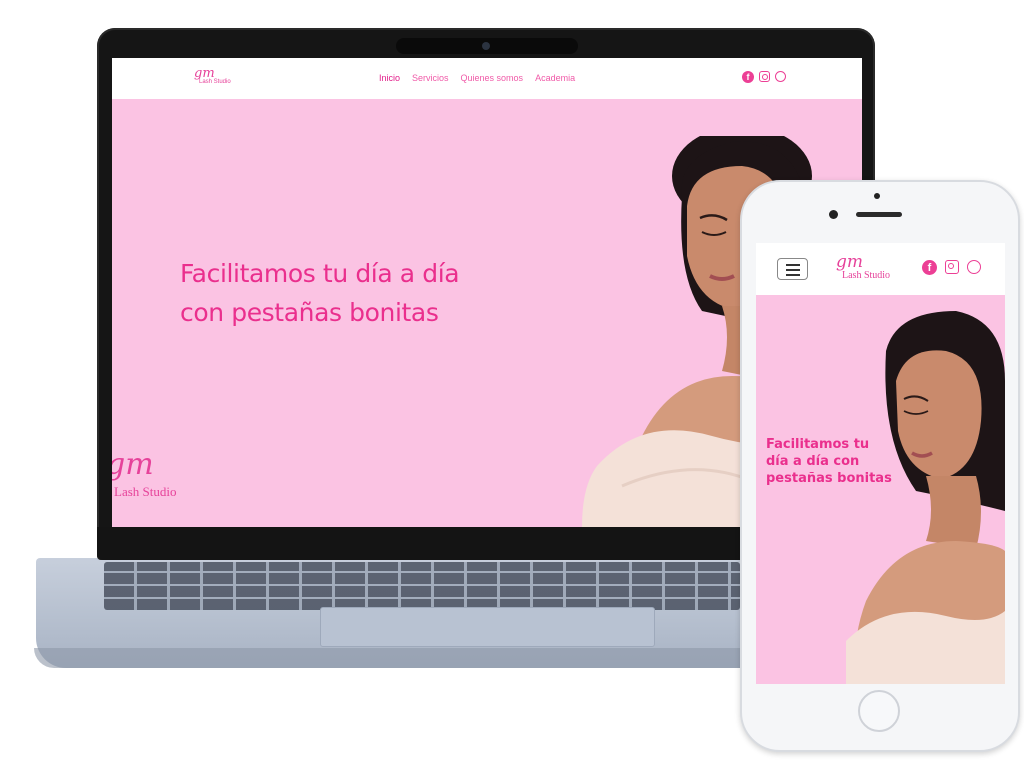  Describe the element at coordinates (555, 78) in the screenshot. I see `nav-link-academia: Academia` at that location.